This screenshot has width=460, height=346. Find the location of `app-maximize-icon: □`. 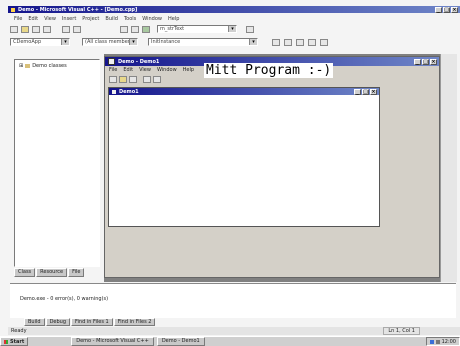

app-maximize-icon: □ is located at coordinates (425, 61).